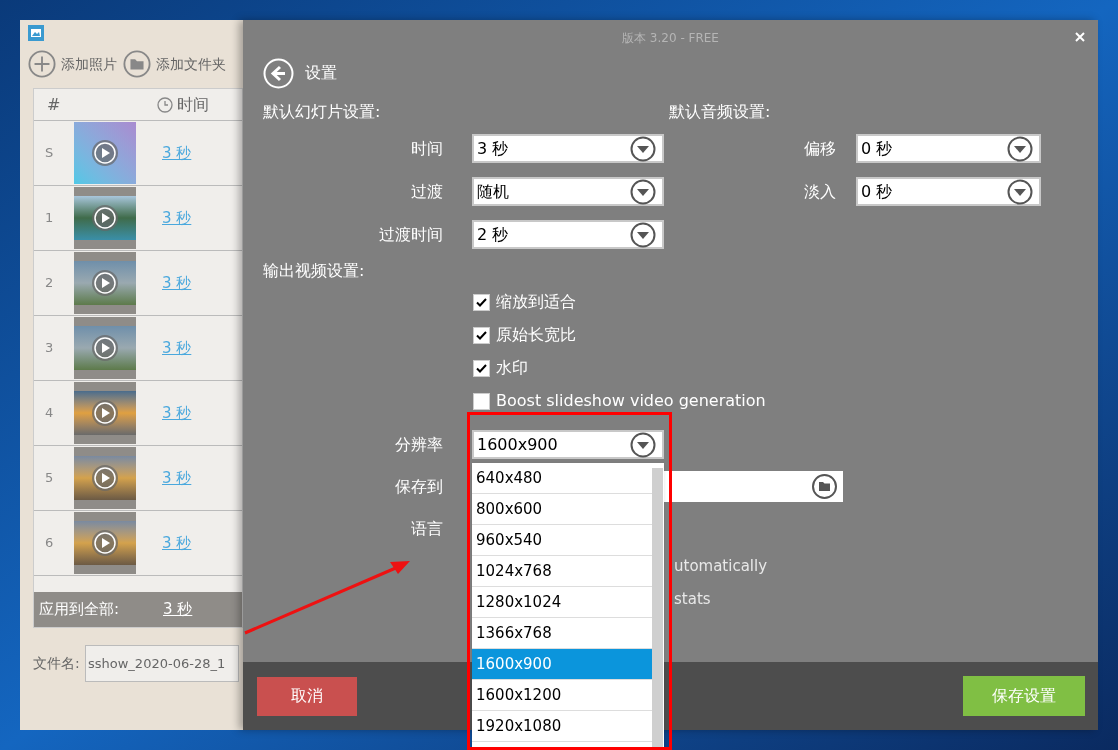  I want to click on field-label: 时间, so click(426, 148).